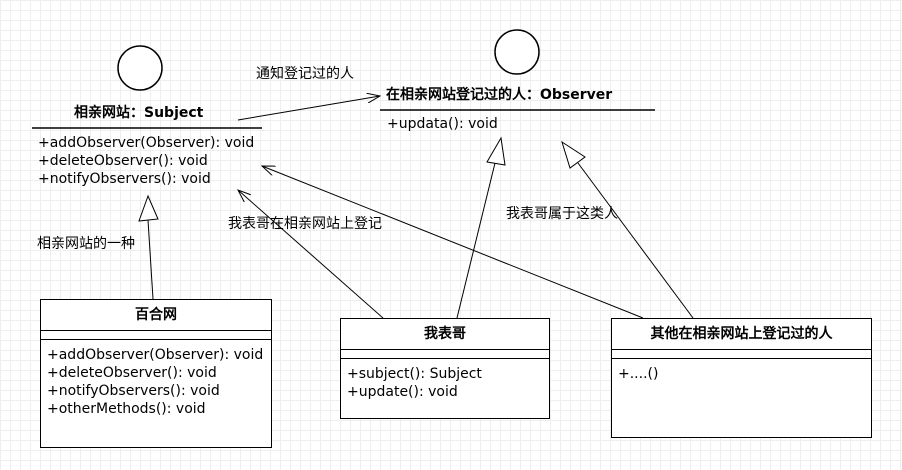 The image size is (902, 470). I want to click on subject-method: +notifyObservers(): void, so click(124, 179).